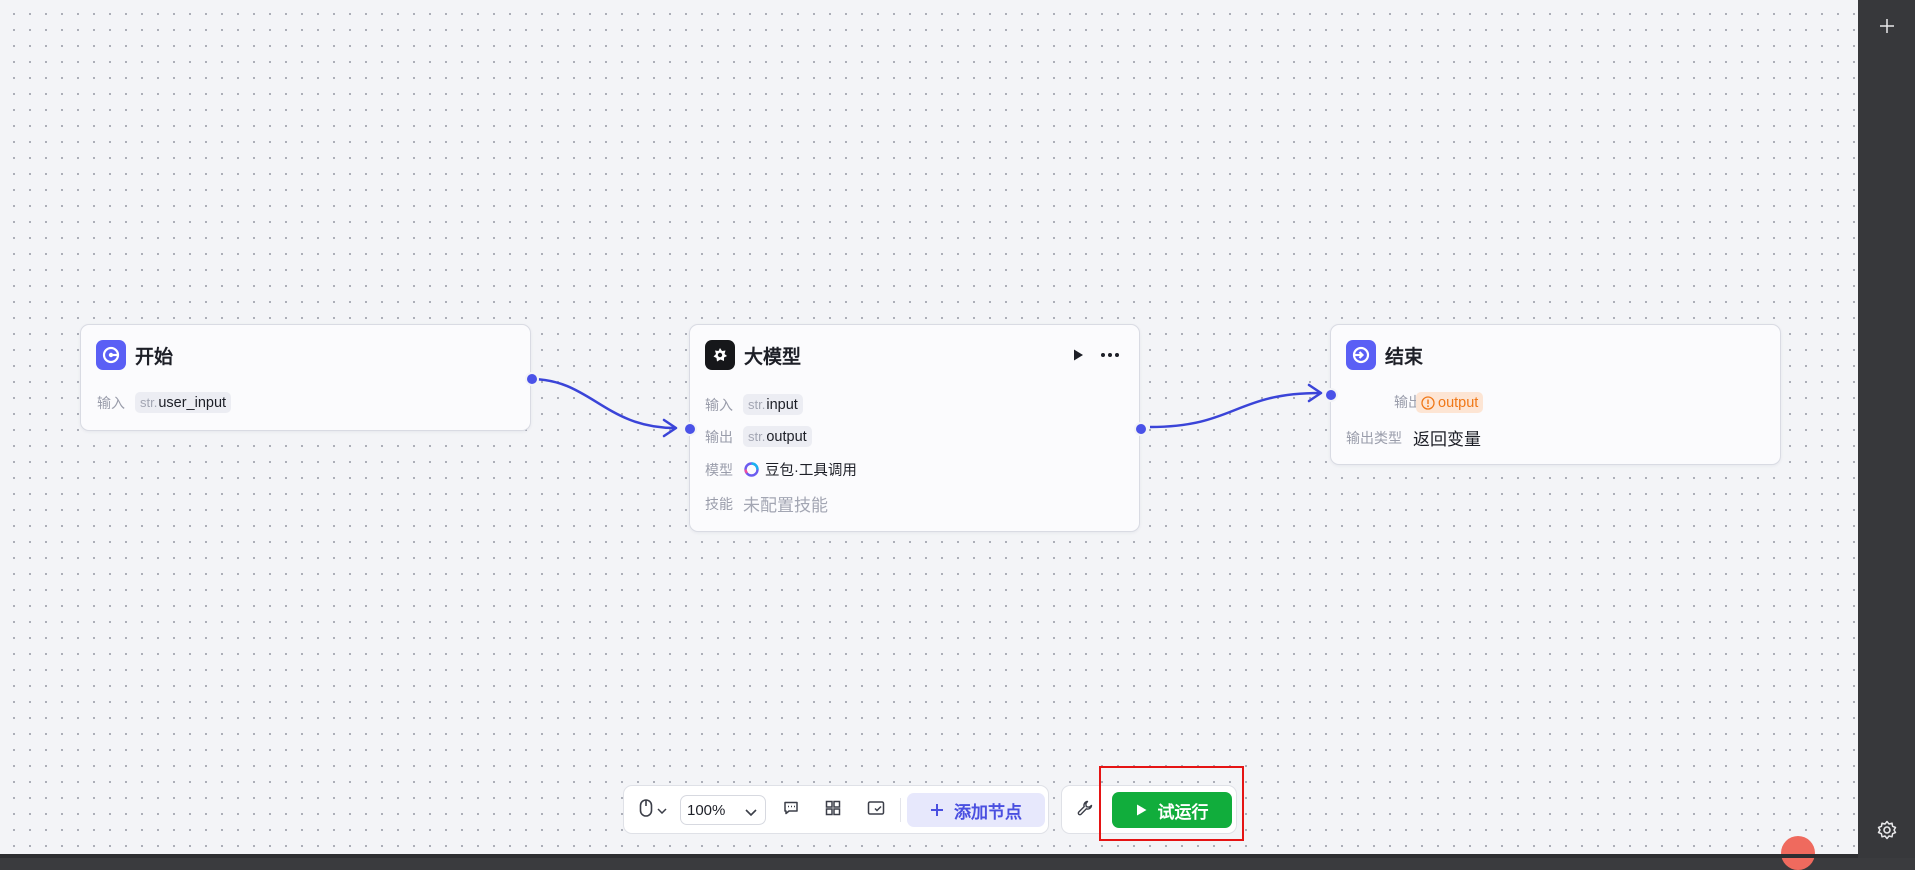  I want to click on more-icon, so click(1110, 355).